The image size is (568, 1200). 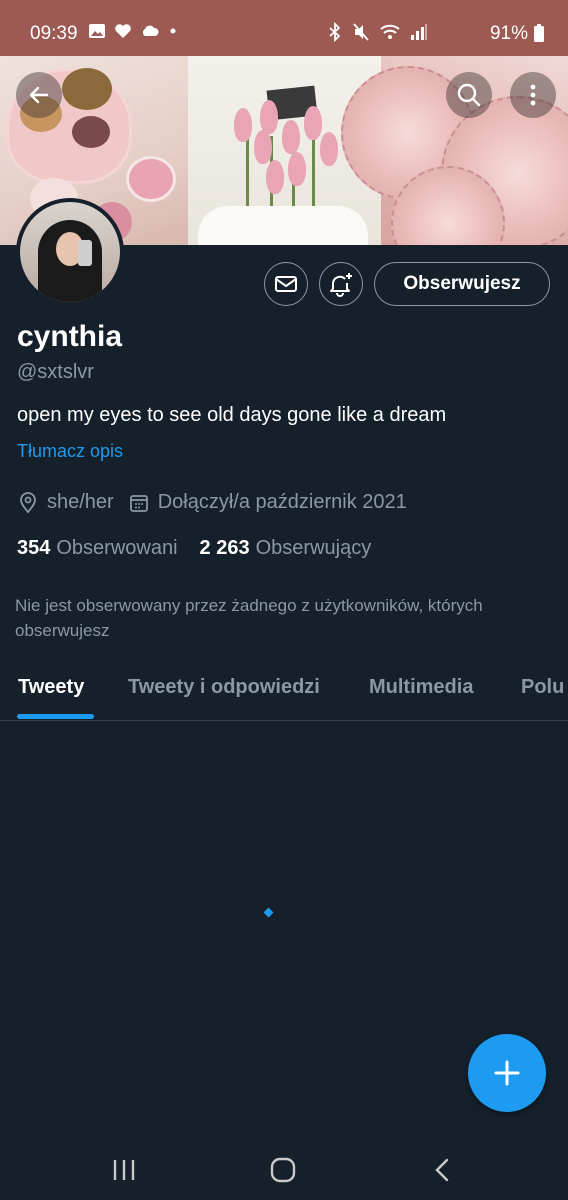 I want to click on followers-stat: 2 263 Obserwujący, so click(x=286, y=548).